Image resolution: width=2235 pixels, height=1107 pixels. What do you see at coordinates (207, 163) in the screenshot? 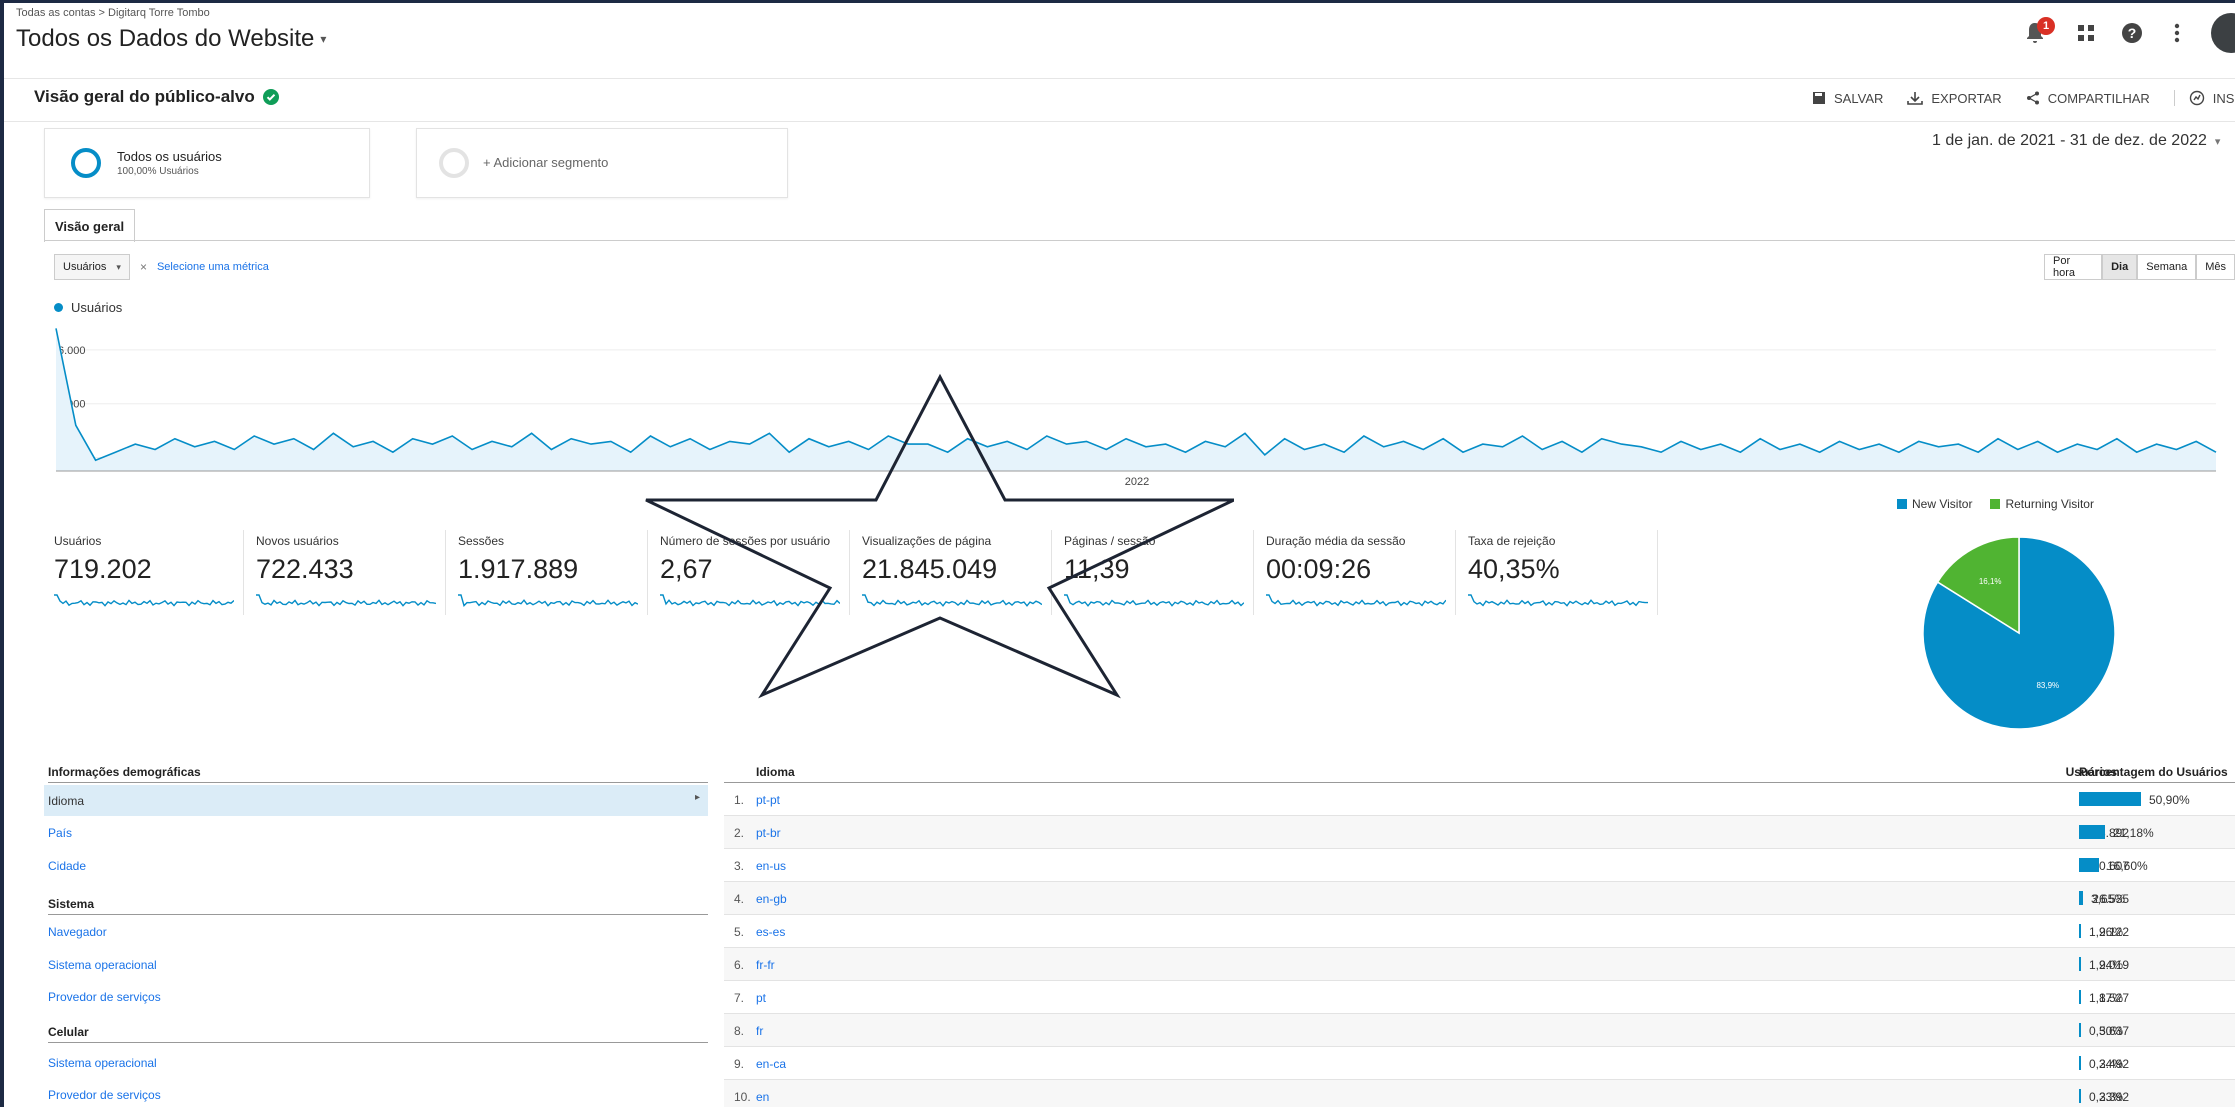
I see `segment-all-users: Todos os usuários 100,00% Usuários` at bounding box center [207, 163].